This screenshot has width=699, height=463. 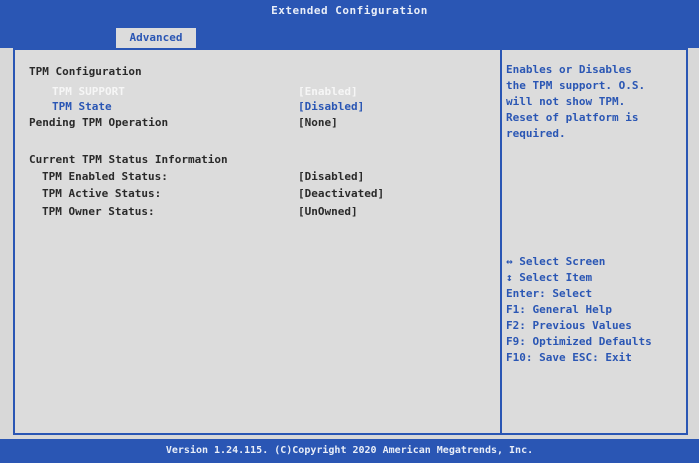 What do you see at coordinates (318, 122) in the screenshot?
I see `pending-tpm-operation-value: [None]` at bounding box center [318, 122].